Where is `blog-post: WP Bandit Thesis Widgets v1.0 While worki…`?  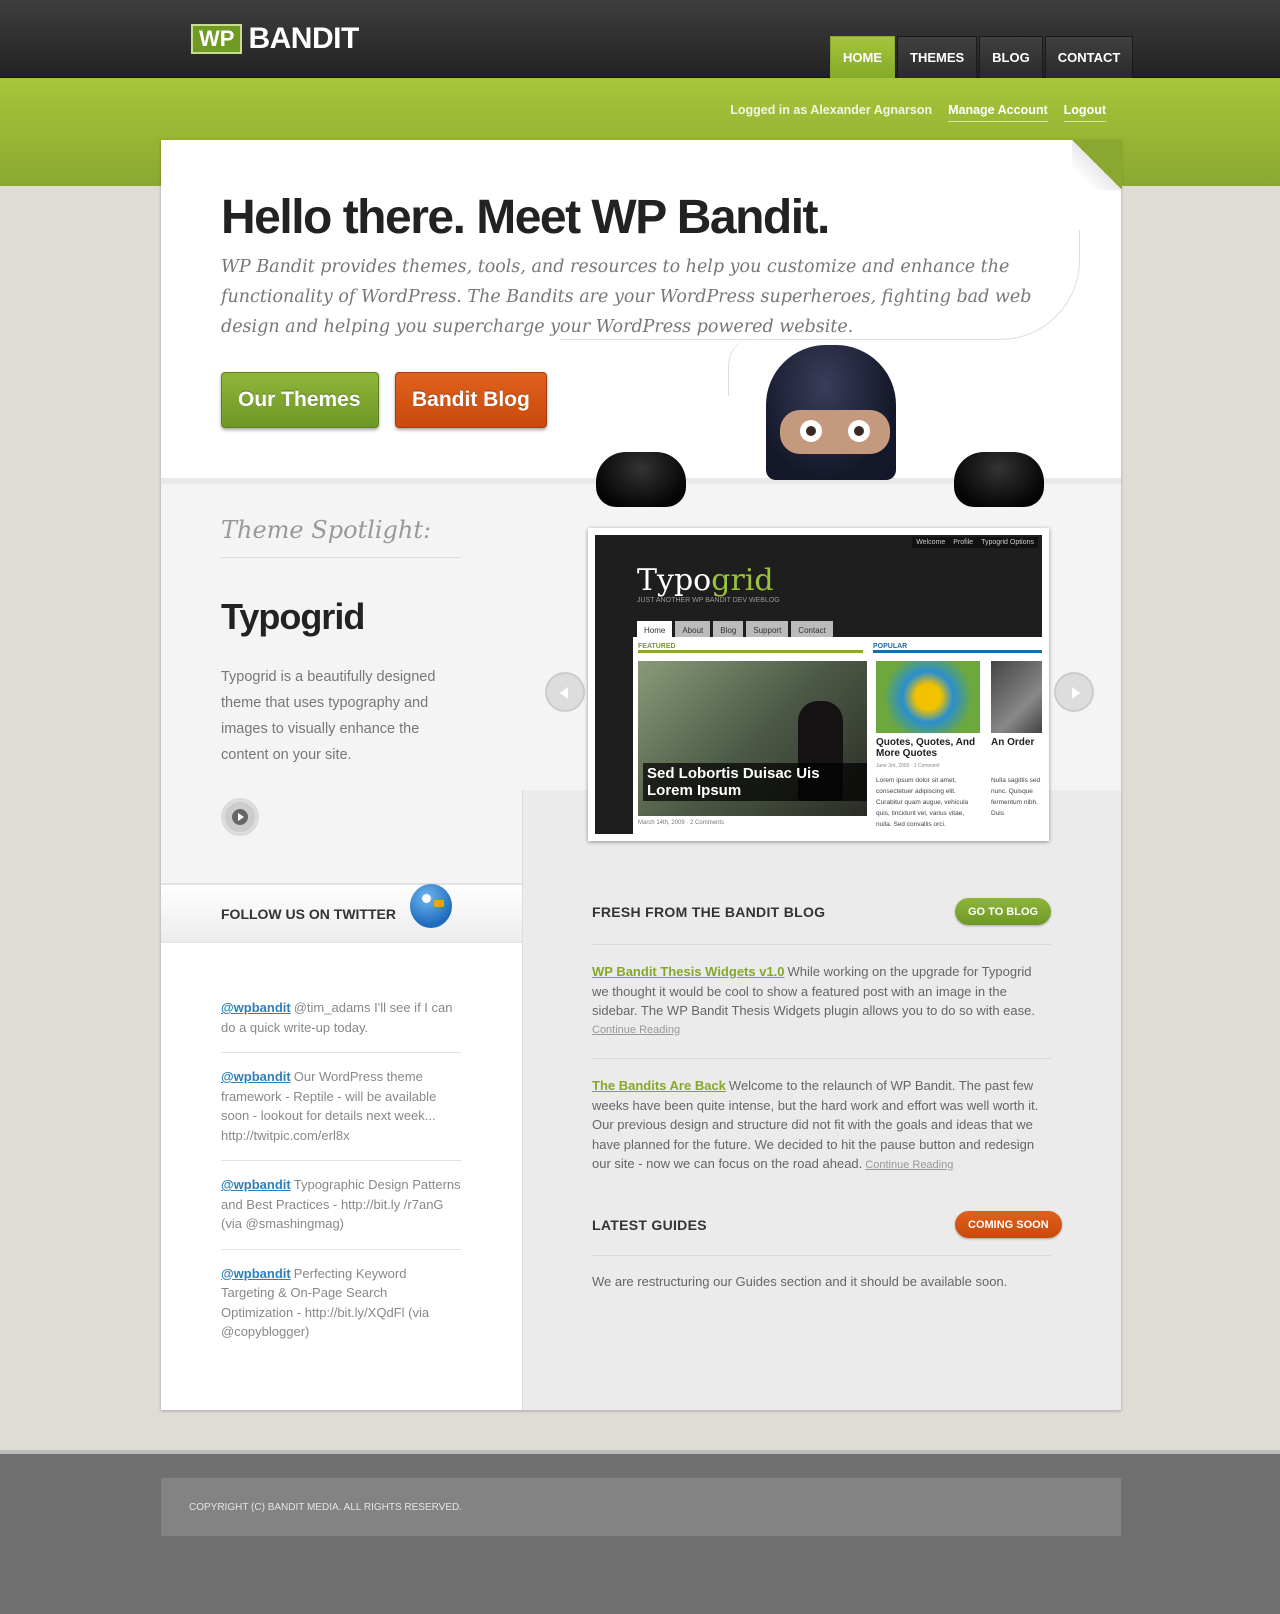 blog-post: WP Bandit Thesis Widgets v1.0 While worki… is located at coordinates (818, 1001).